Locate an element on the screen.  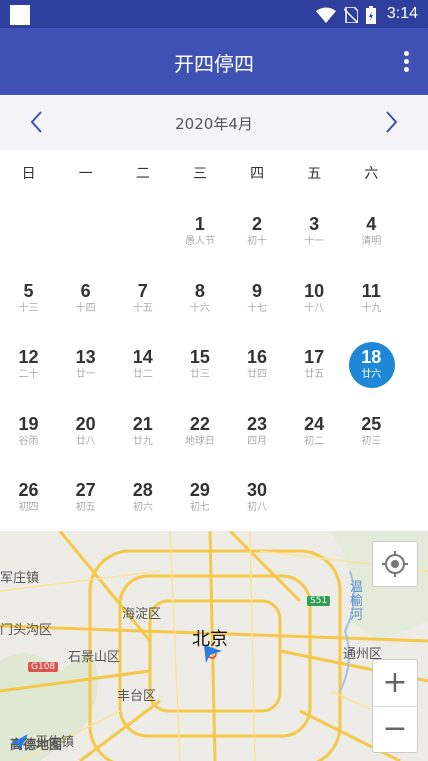
day-cell: 23 四月 is located at coordinates (257, 431).